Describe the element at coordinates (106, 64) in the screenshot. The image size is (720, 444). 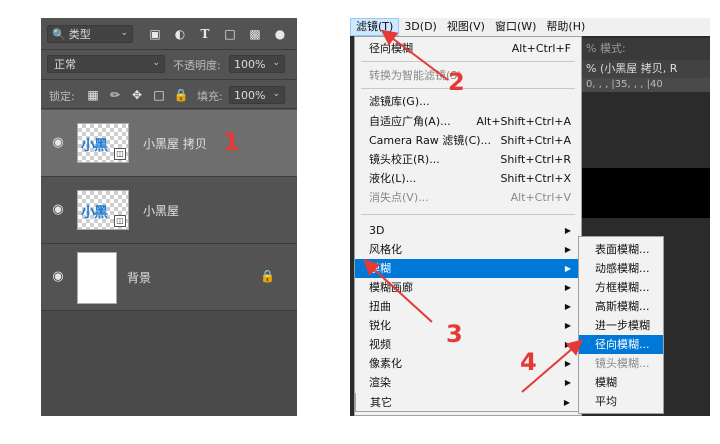
I see `blend-mode-select: 正常 ⌄` at that location.